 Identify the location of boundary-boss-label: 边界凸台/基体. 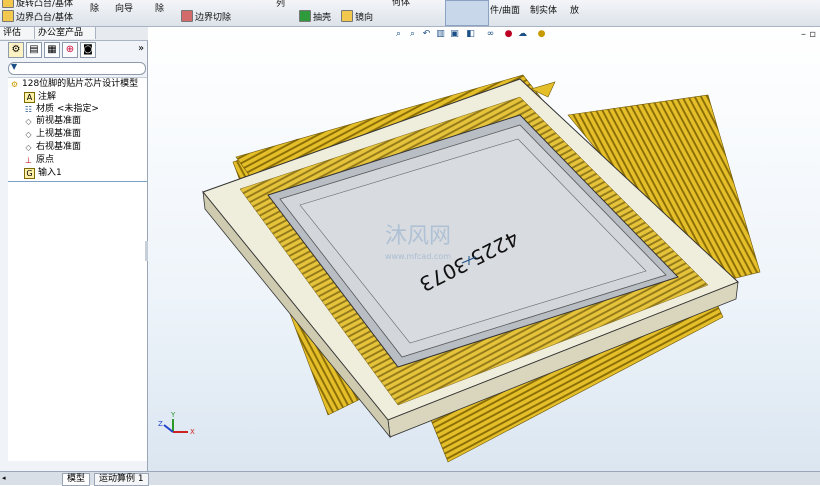
(45, 18).